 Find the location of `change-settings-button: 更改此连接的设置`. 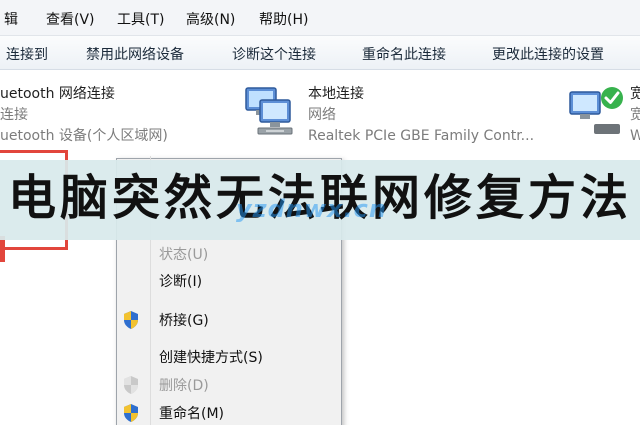

change-settings-button: 更改此连接的设置 is located at coordinates (548, 54).